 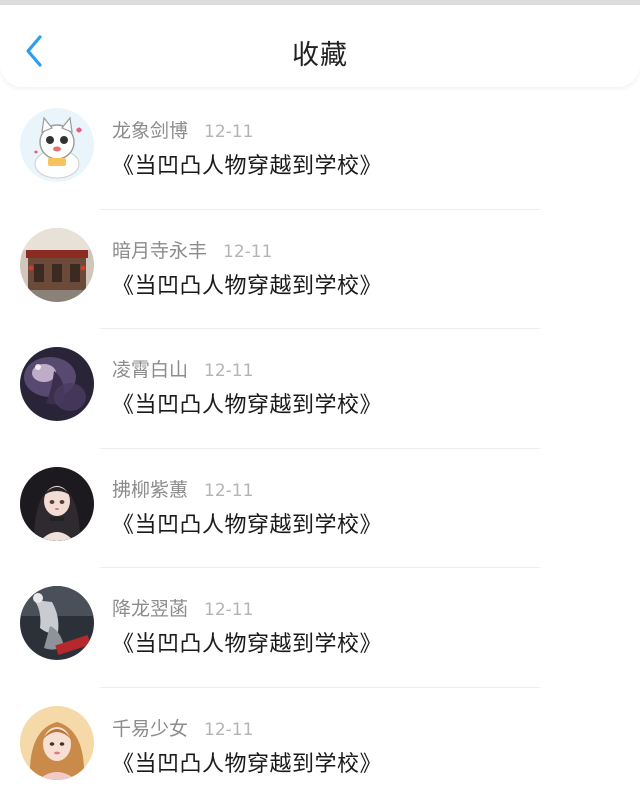 I want to click on list-item: 千易少女 12-11 《当凹凸人物穿越到学校》, so click(x=320, y=747).